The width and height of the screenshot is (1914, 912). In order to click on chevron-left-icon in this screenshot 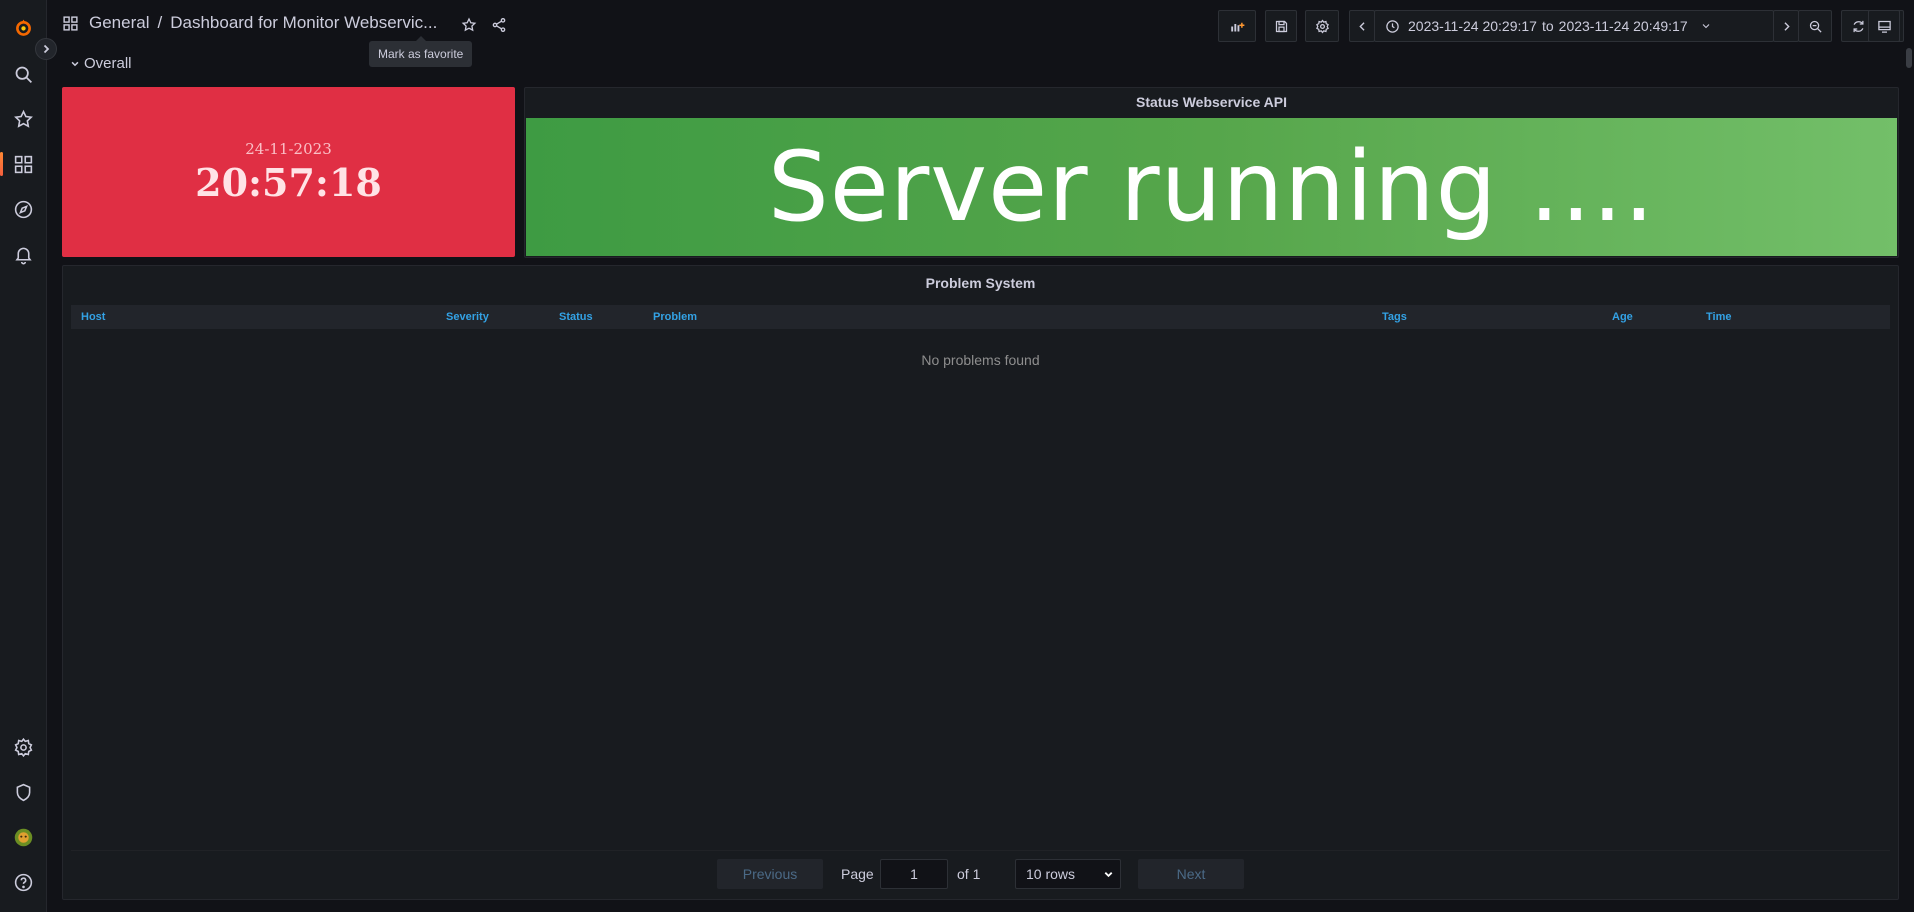, I will do `click(1361, 26)`.